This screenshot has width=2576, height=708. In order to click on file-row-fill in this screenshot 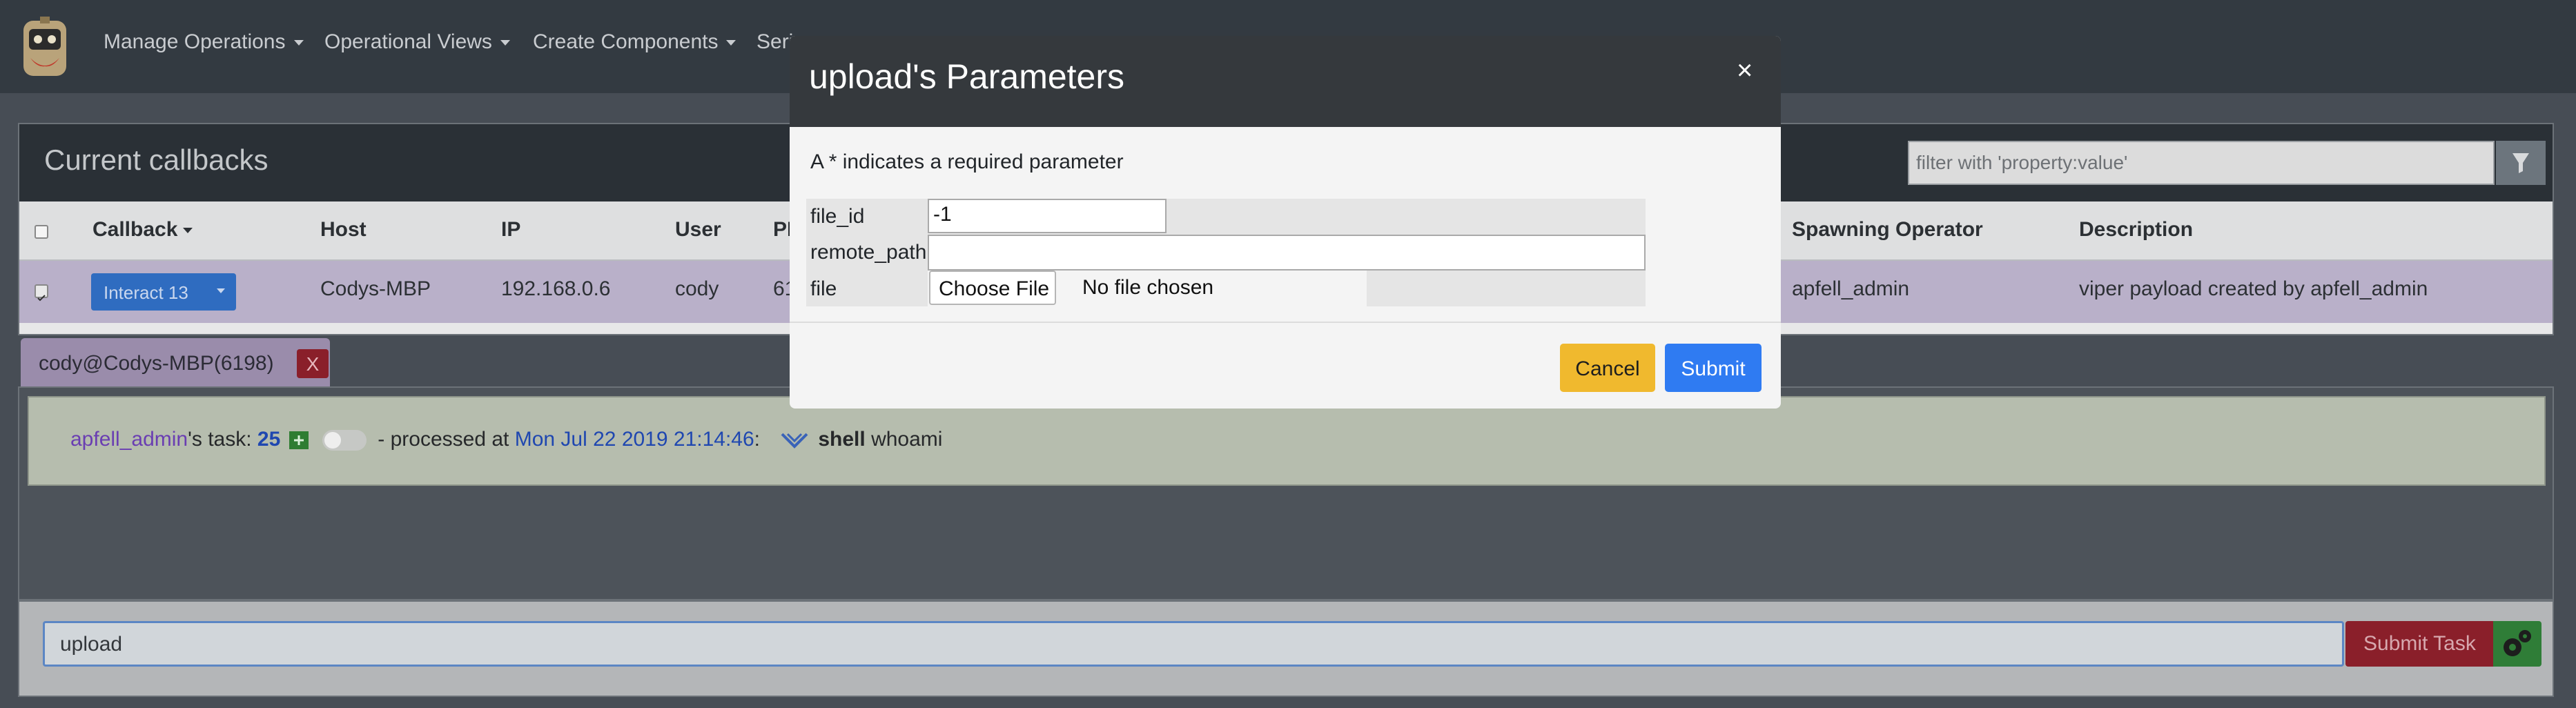, I will do `click(1506, 288)`.